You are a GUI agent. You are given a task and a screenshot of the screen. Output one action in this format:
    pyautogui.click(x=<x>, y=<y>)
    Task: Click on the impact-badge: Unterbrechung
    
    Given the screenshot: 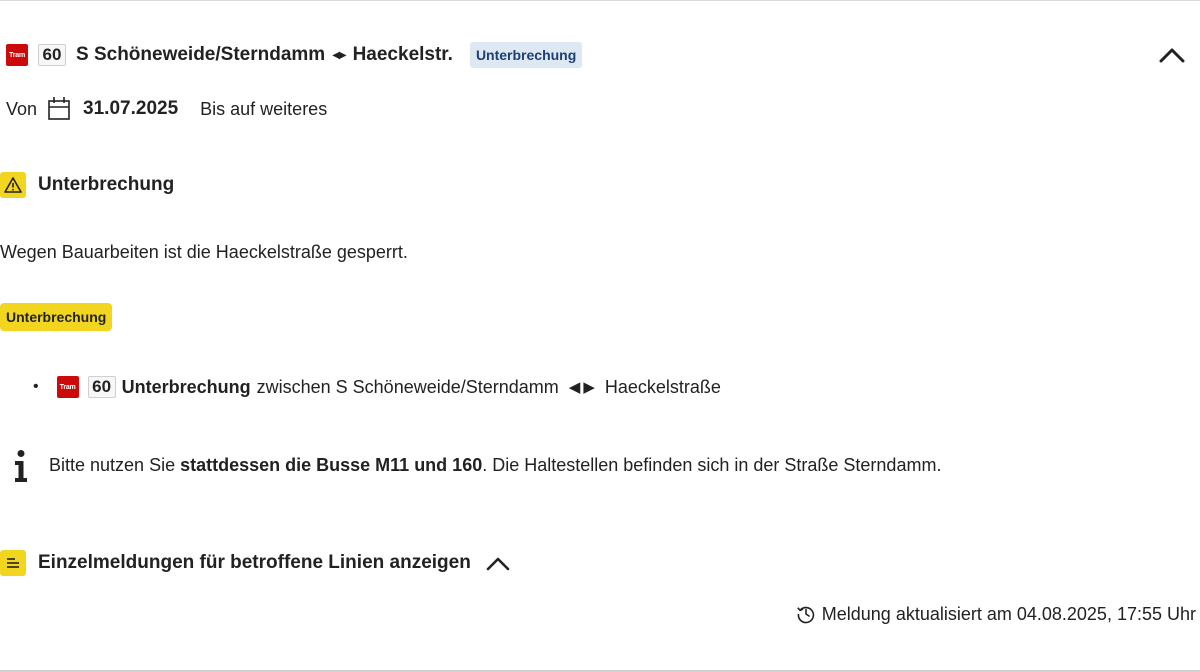 What is the action you would take?
    pyautogui.click(x=56, y=317)
    